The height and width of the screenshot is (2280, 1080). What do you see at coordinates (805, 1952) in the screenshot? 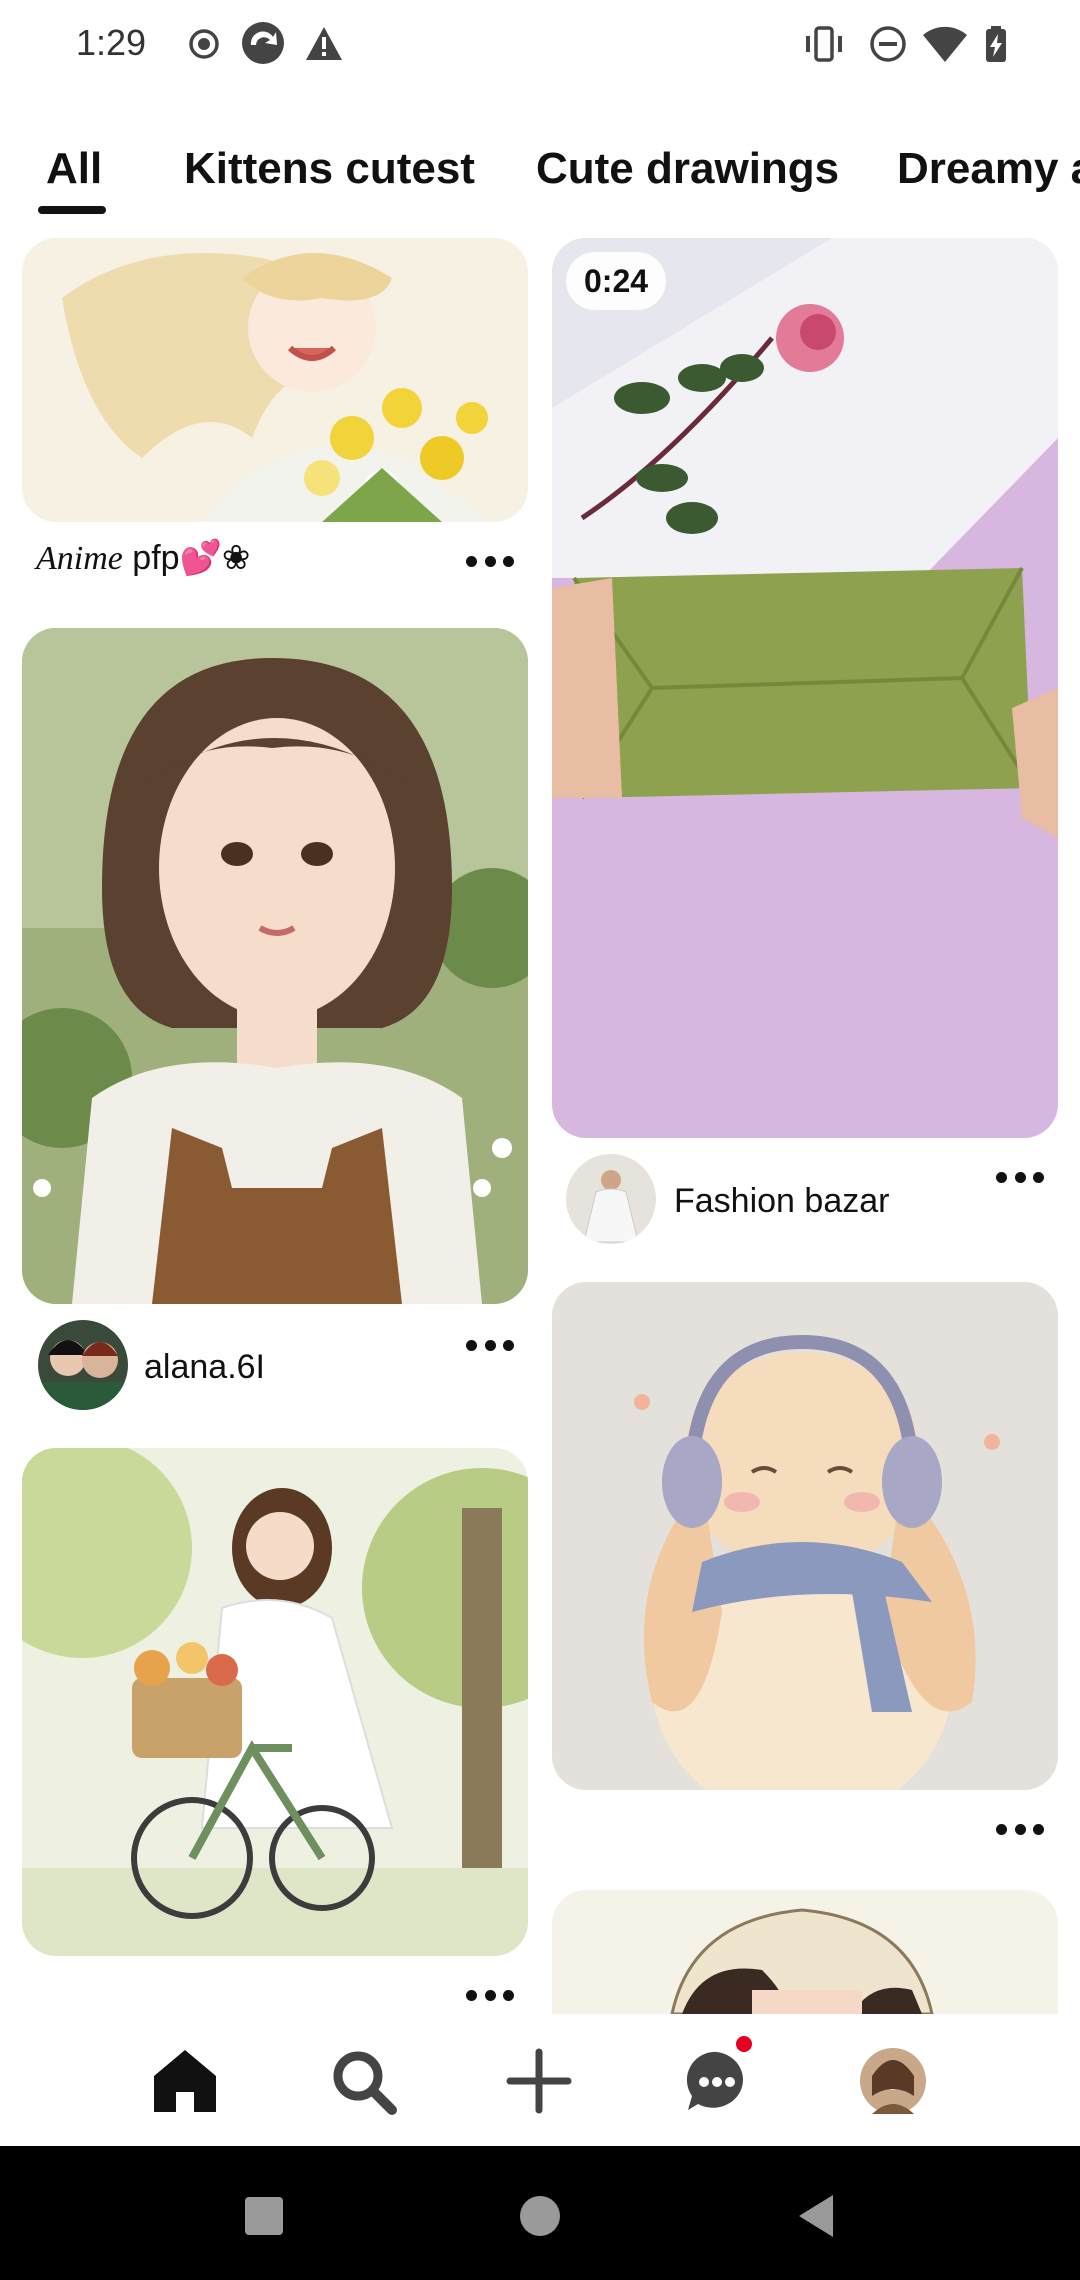
I see `pin-image-girl-hat` at bounding box center [805, 1952].